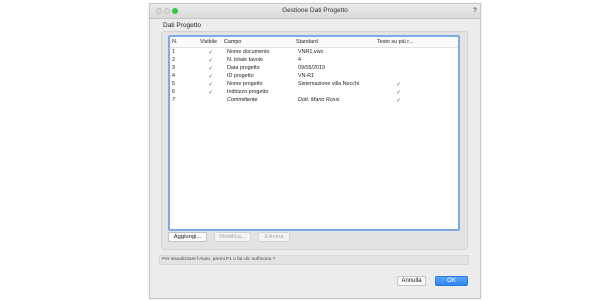 Image resolution: width=611 pixels, height=300 pixels. What do you see at coordinates (173, 100) in the screenshot?
I see `row-number: 7` at bounding box center [173, 100].